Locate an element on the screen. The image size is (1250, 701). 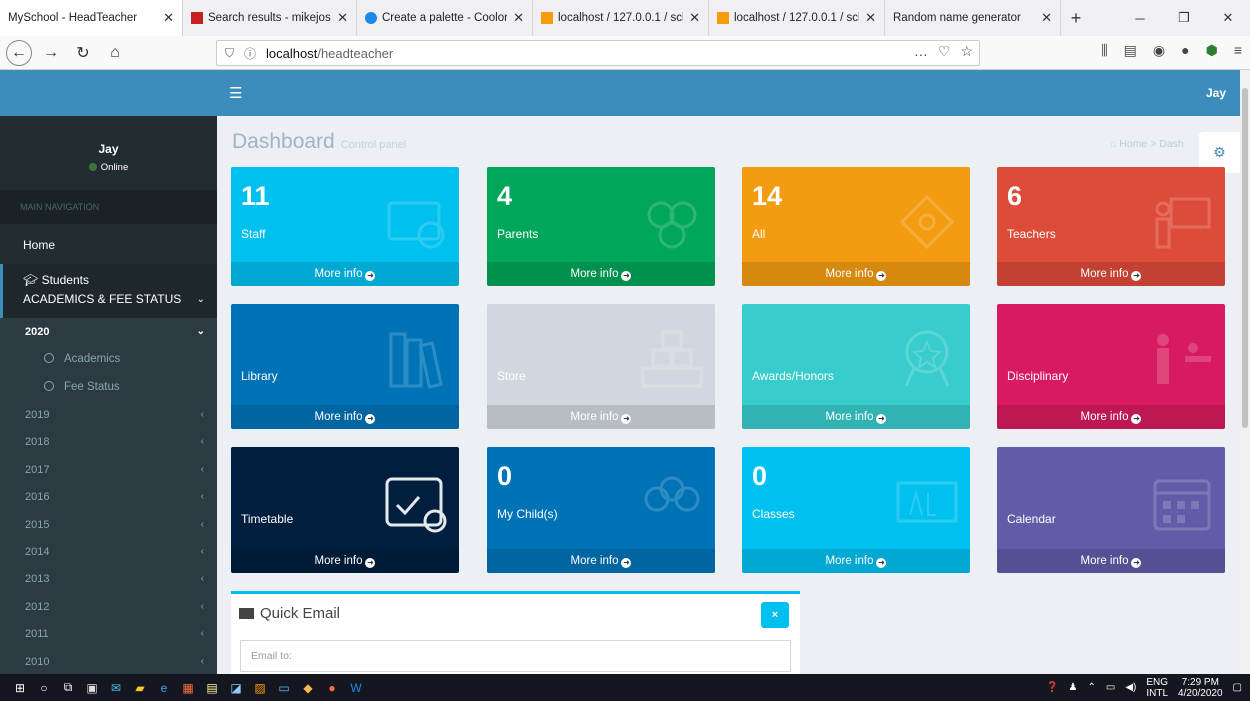
sidebar-year-2013: 2013 ‹ is located at coordinates (108, 579).